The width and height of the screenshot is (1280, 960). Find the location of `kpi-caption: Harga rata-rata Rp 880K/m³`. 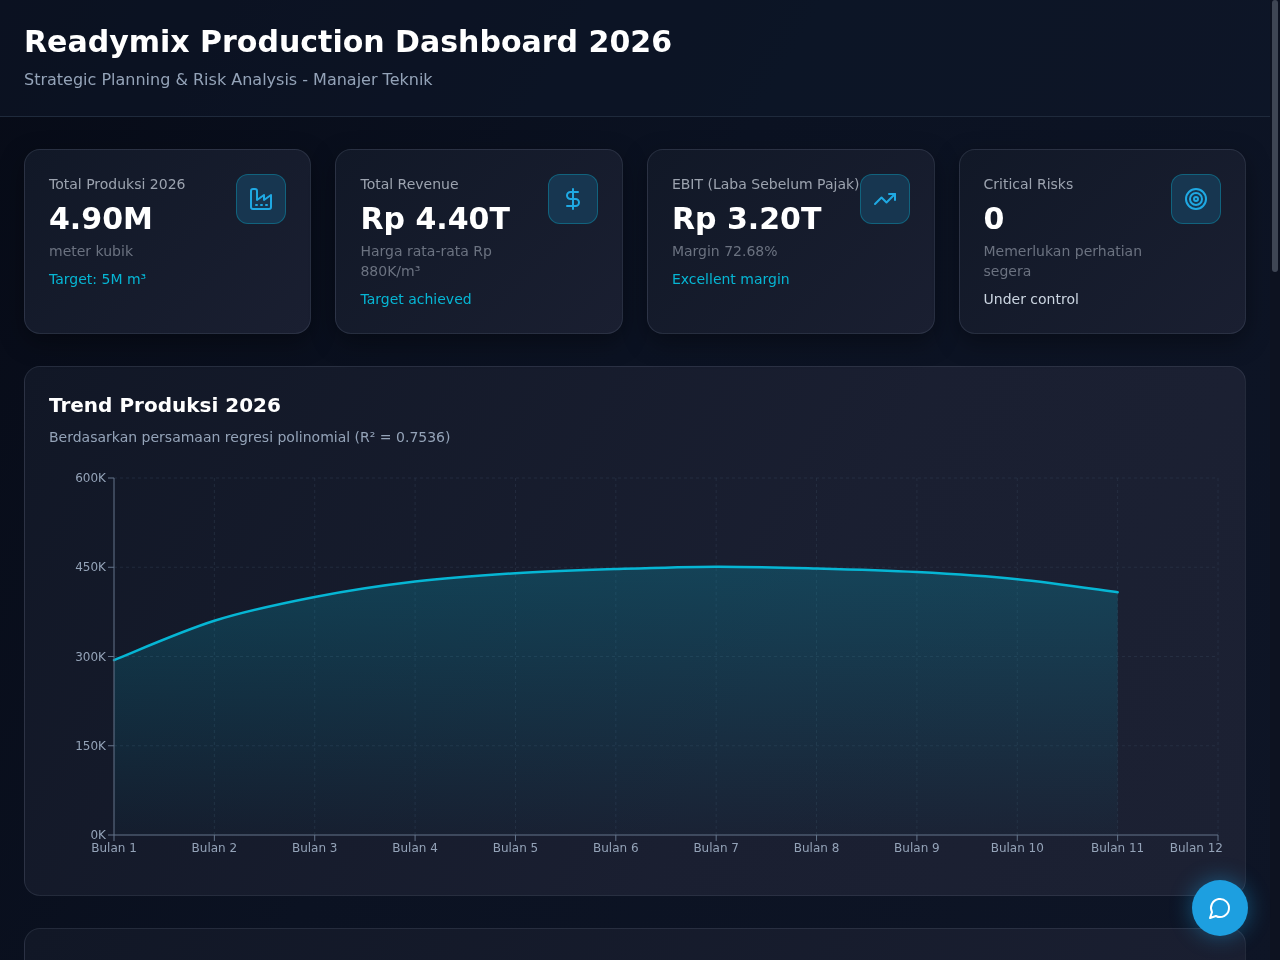

kpi-caption: Harga rata-rata Rp 880K/m³ is located at coordinates (426, 261).